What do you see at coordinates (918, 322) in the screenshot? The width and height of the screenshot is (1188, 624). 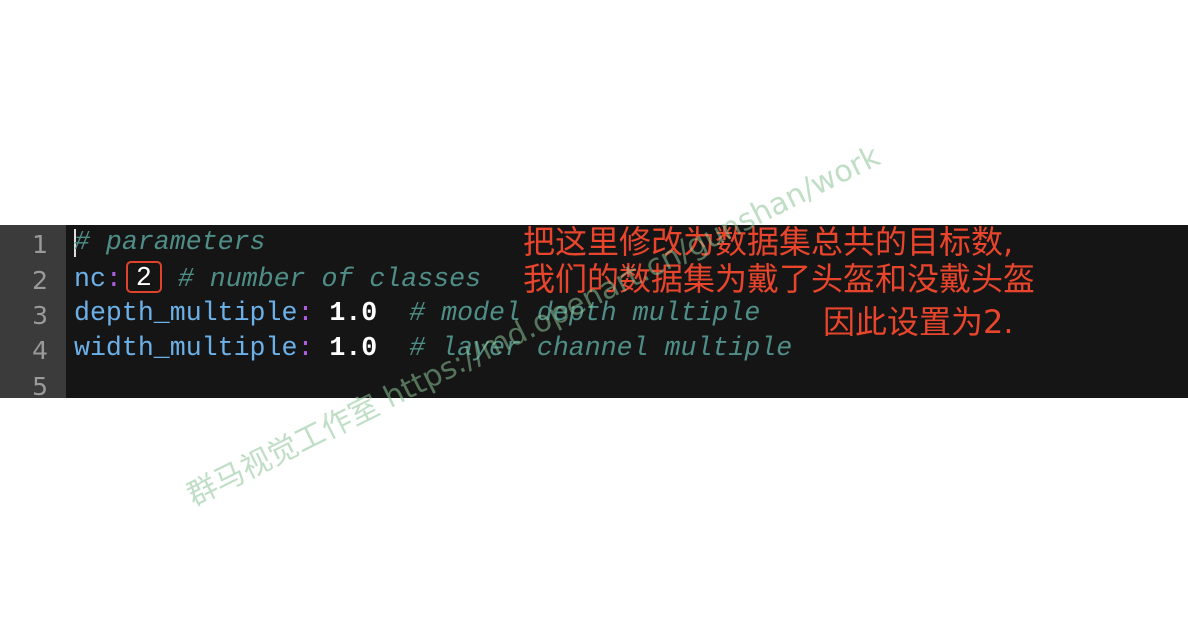 I see `annotation-line-3: 因此设置为2.` at bounding box center [918, 322].